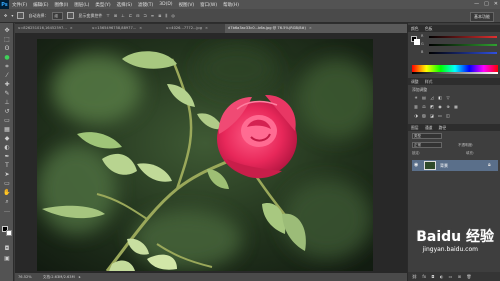  What do you see at coordinates (7, 192) in the screenshot?
I see `hand-tool-icon: ✋` at bounding box center [7, 192].